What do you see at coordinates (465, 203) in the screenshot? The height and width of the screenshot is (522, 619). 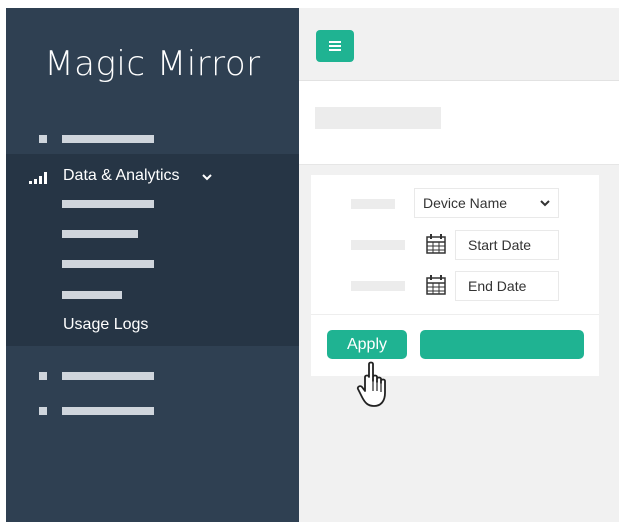 I see `device-name-select-value: Device Name` at bounding box center [465, 203].